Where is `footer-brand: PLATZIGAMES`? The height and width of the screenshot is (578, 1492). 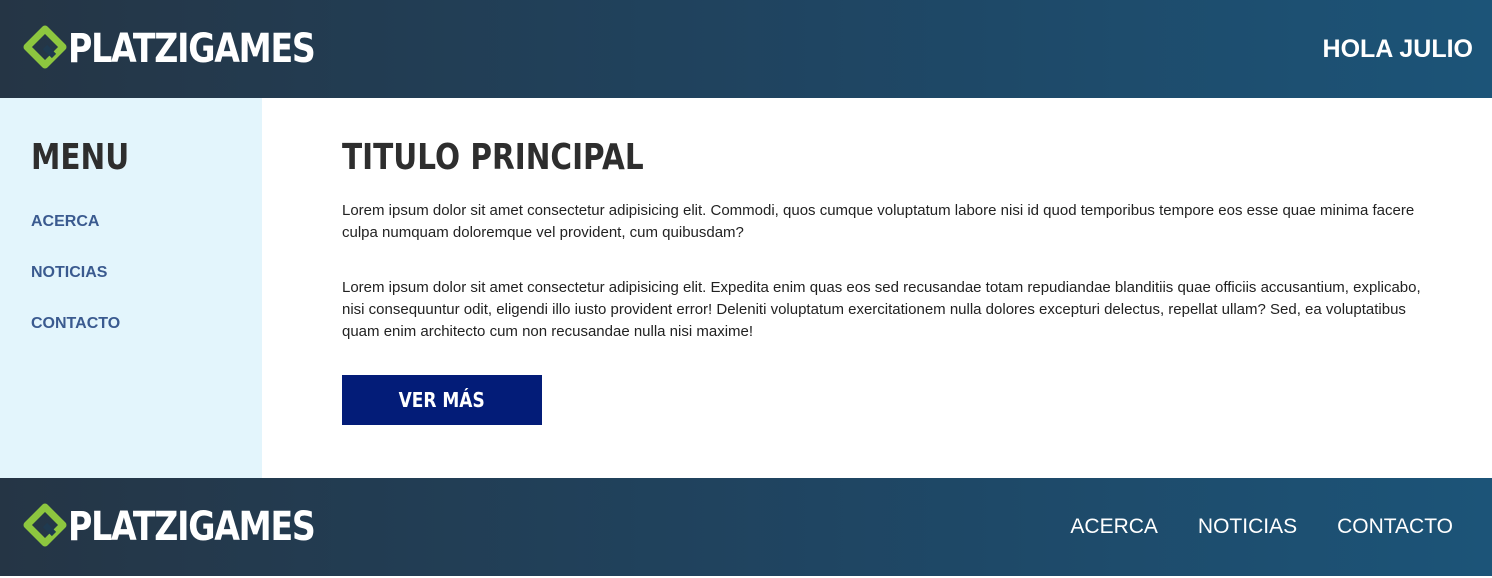 footer-brand: PLATZIGAMES is located at coordinates (194, 527).